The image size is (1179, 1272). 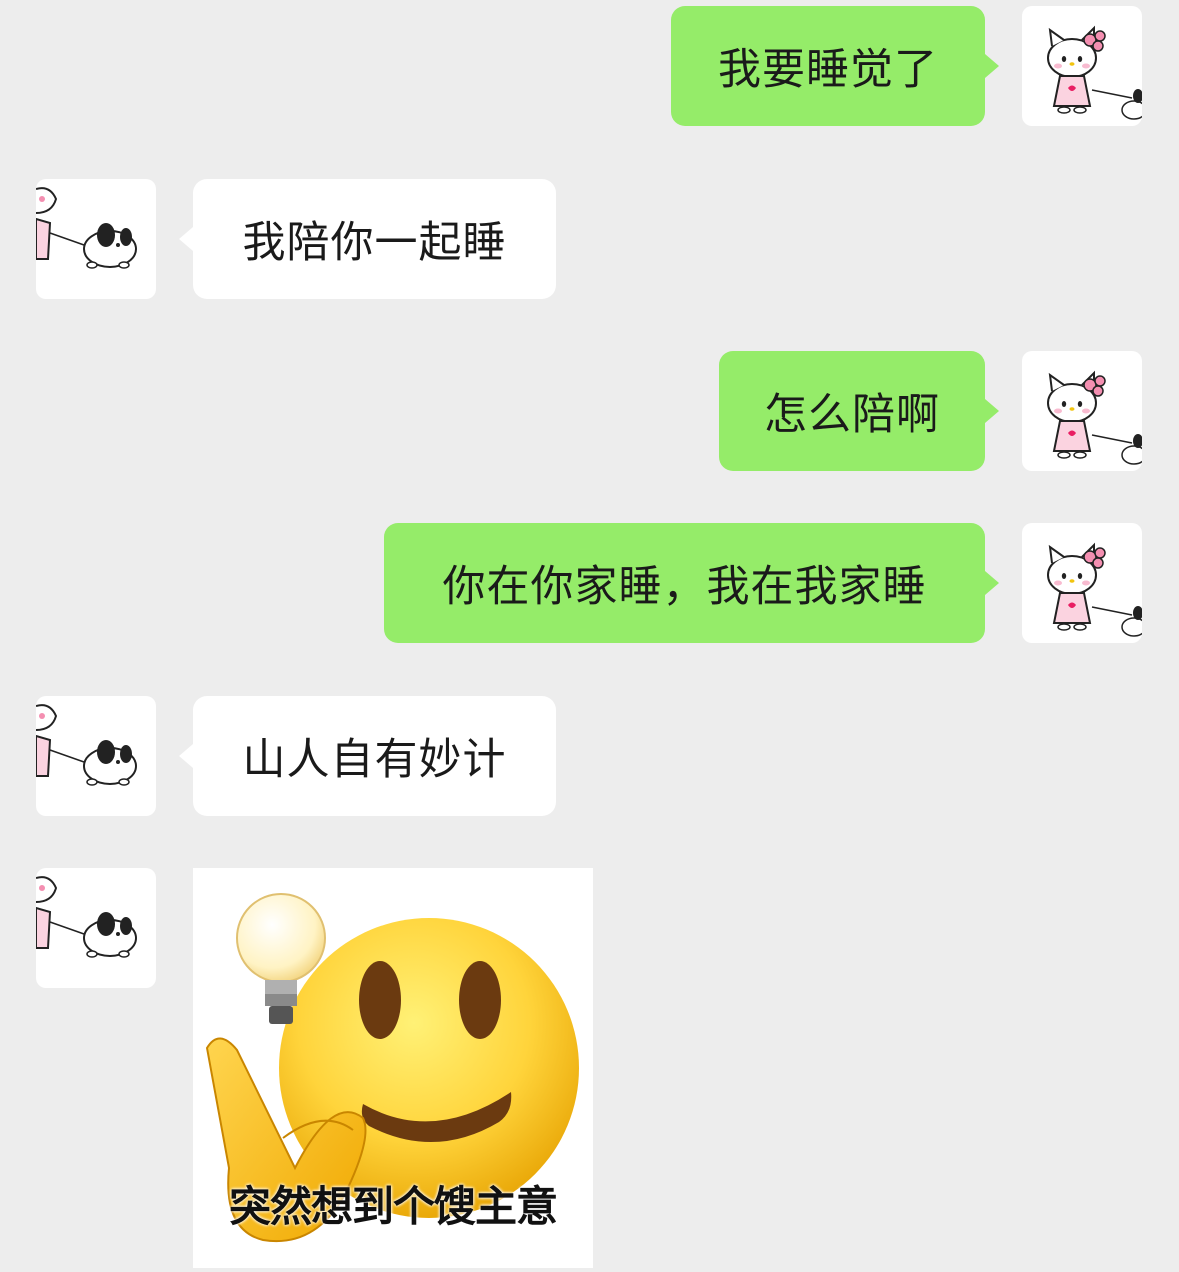 I want to click on message-text: 我要睡觉了, so click(x=828, y=70).